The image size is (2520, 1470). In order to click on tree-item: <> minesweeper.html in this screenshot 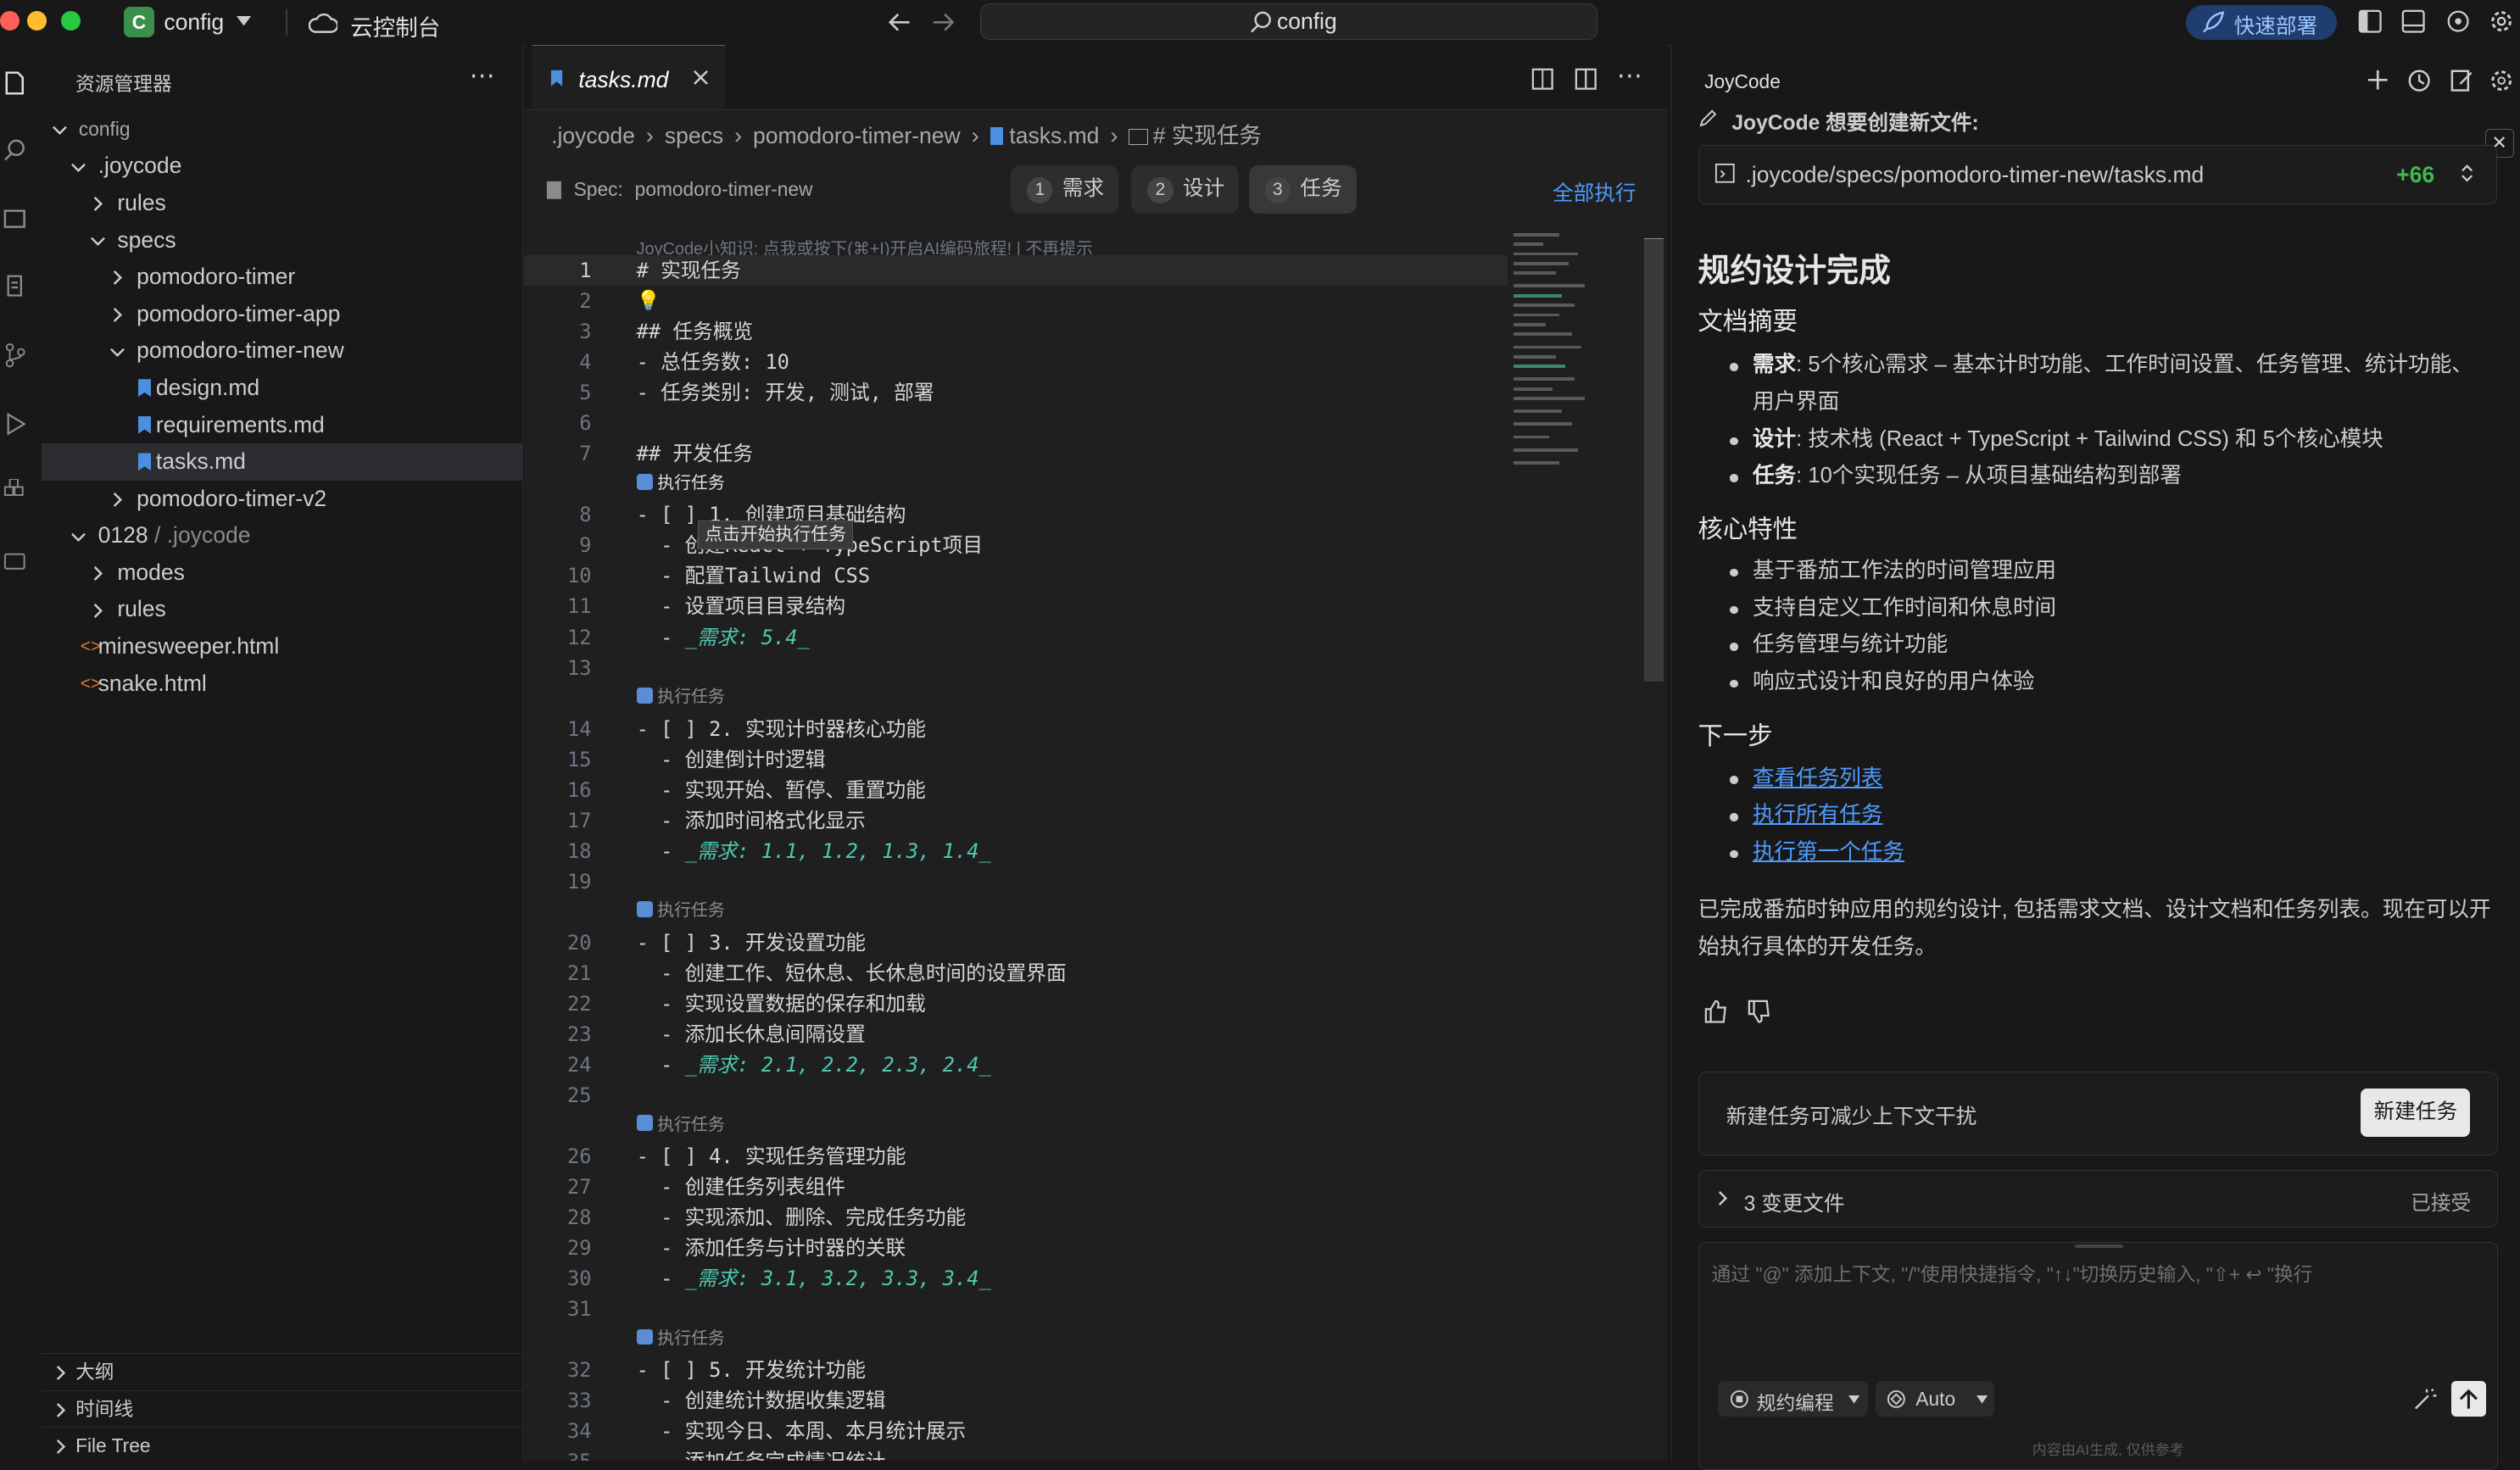, I will do `click(282, 646)`.